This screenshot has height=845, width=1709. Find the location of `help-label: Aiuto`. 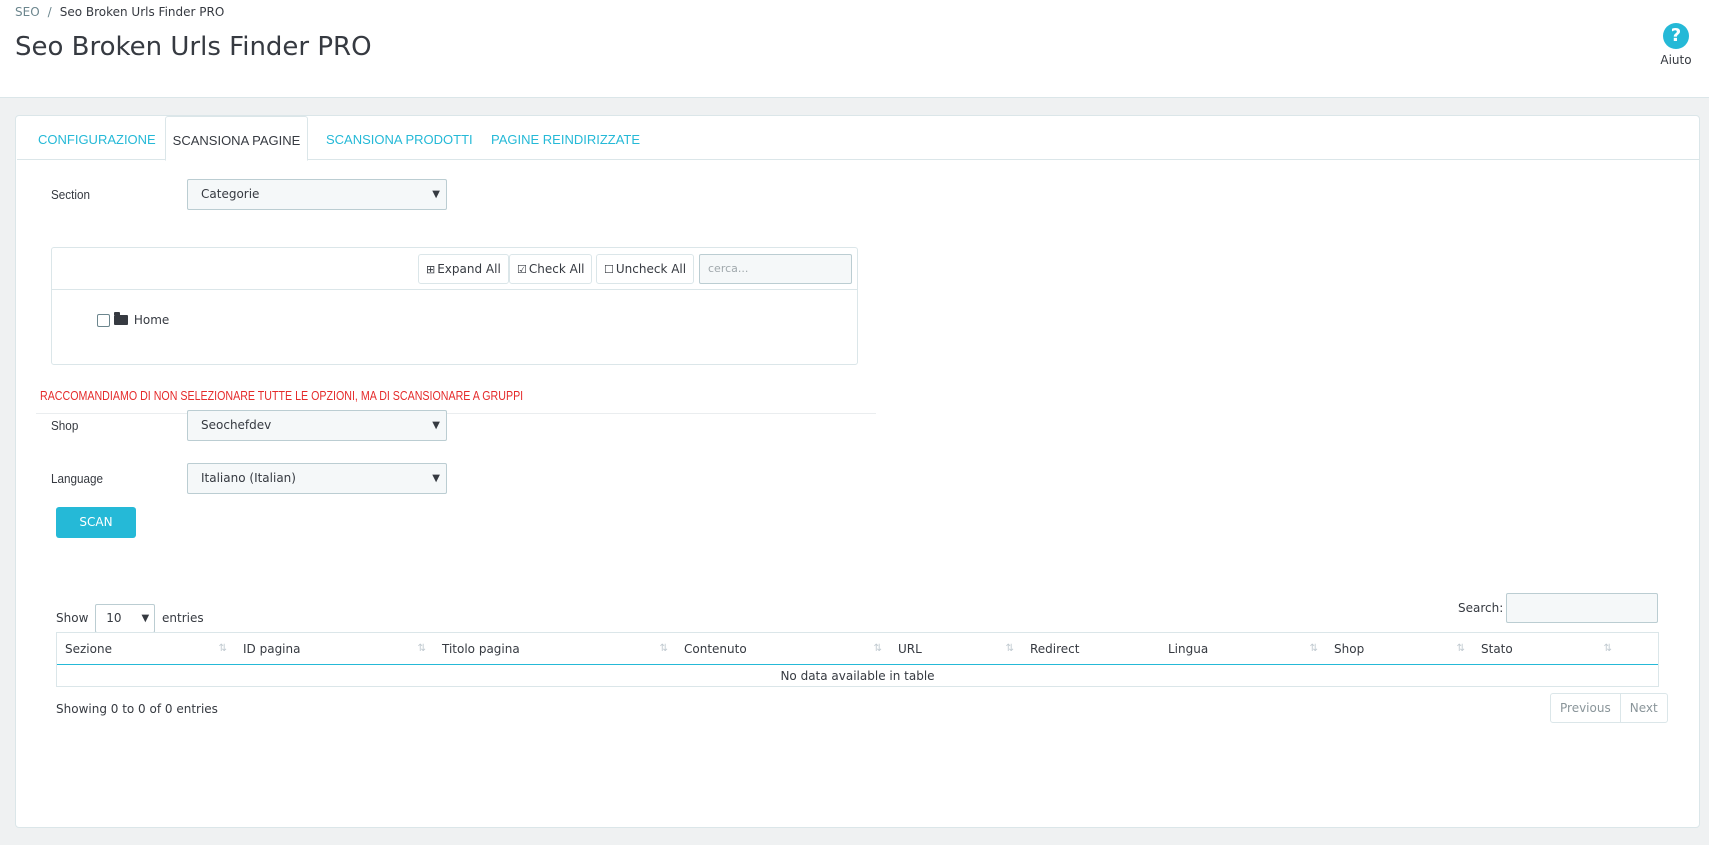

help-label: Aiuto is located at coordinates (1676, 60).